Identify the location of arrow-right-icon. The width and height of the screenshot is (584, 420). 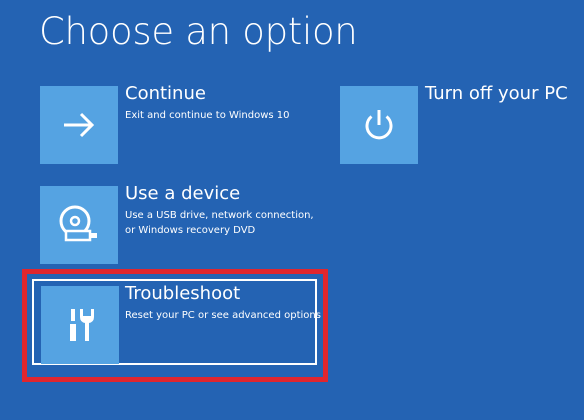
(79, 125).